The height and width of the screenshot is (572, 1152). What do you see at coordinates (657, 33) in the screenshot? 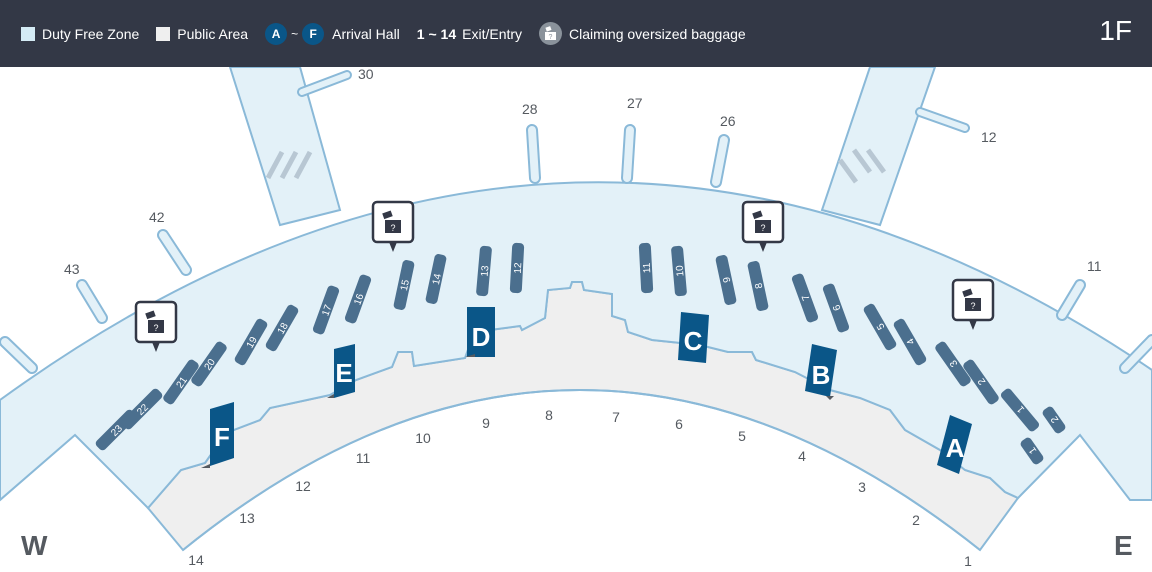
I see `legend-label: Claiming oversized baggage` at bounding box center [657, 33].